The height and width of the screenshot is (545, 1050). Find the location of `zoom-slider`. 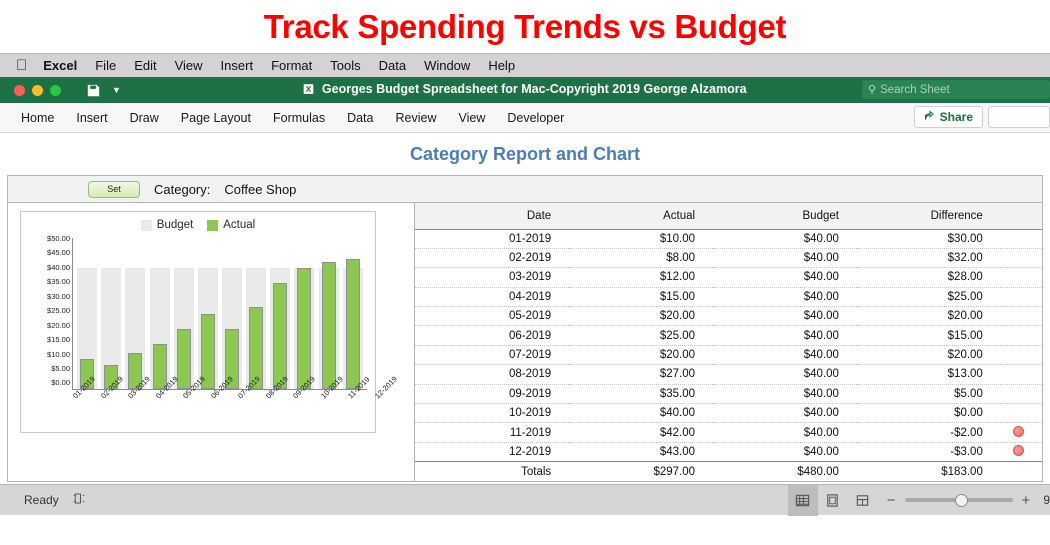

zoom-slider is located at coordinates (958, 500).